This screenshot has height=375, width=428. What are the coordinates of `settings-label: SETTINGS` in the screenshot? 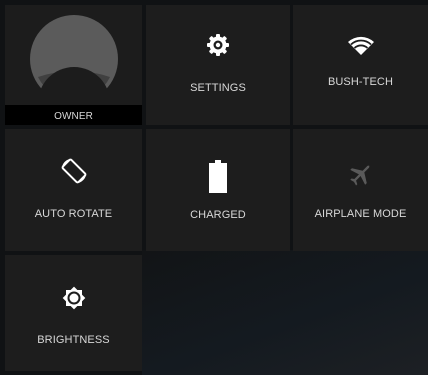 It's located at (218, 88).